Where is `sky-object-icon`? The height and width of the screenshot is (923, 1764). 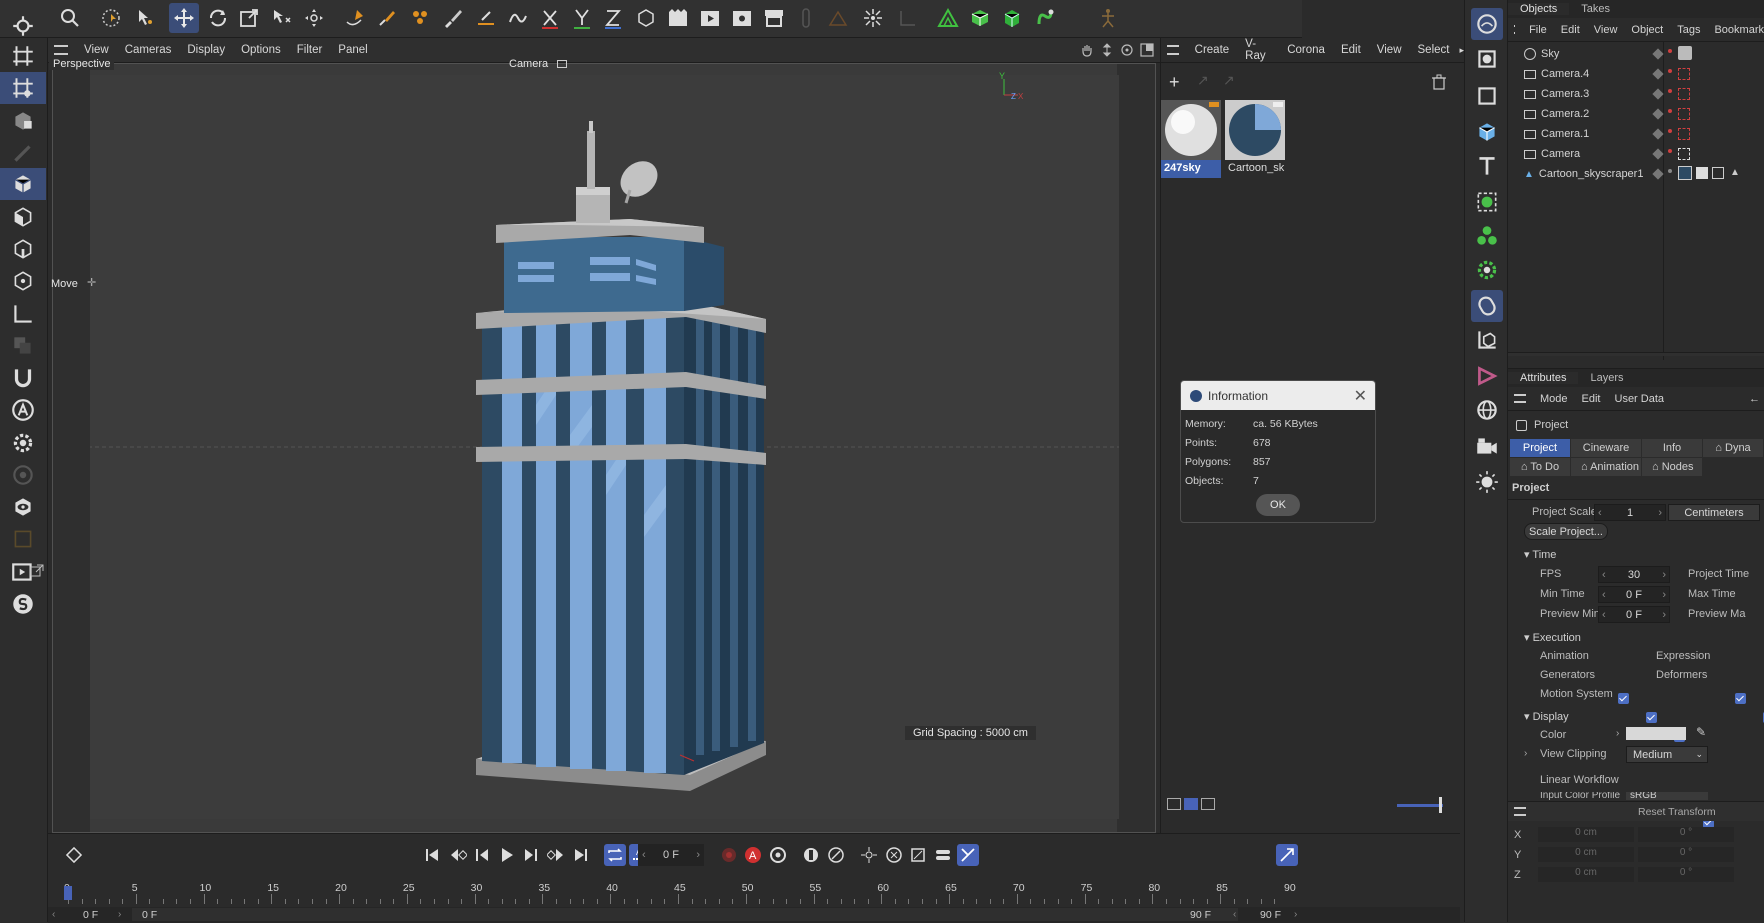
sky-object-icon is located at coordinates (1487, 24).